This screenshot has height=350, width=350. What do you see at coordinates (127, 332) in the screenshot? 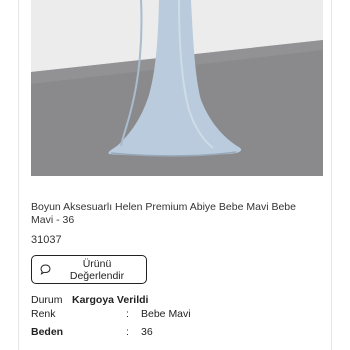
I see `size-colon: :` at bounding box center [127, 332].